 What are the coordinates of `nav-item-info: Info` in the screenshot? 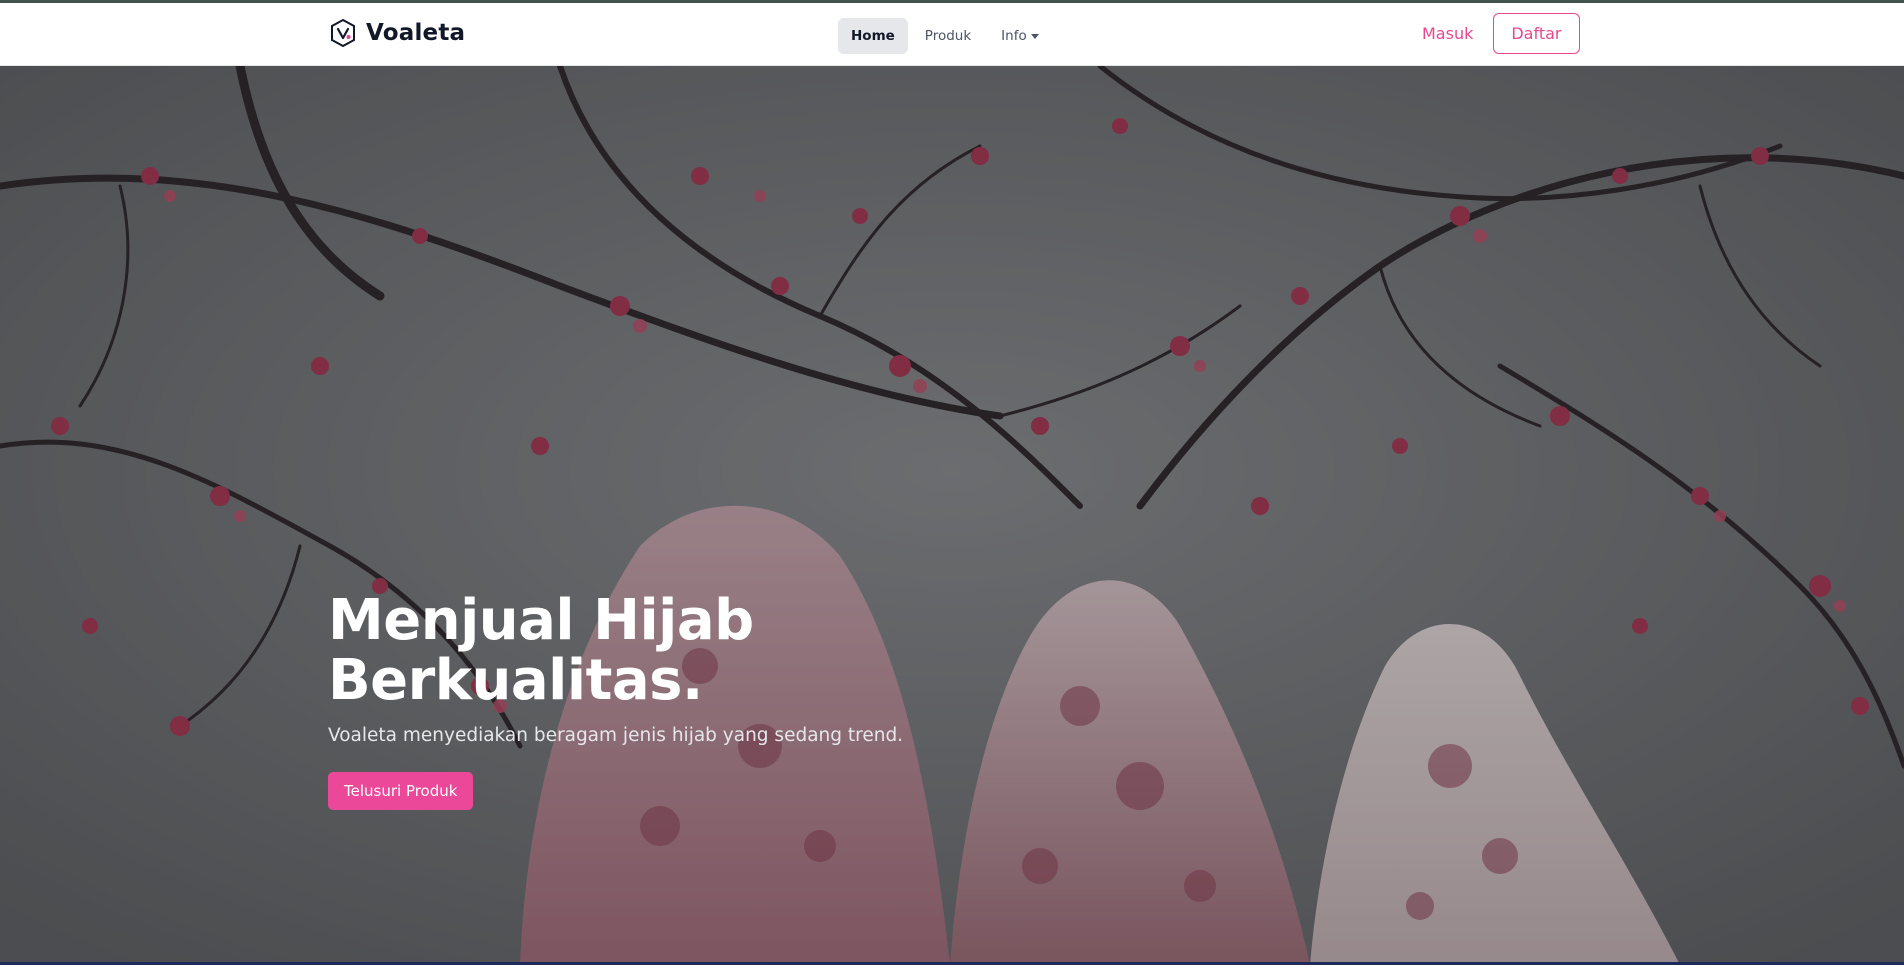 It's located at (1020, 36).